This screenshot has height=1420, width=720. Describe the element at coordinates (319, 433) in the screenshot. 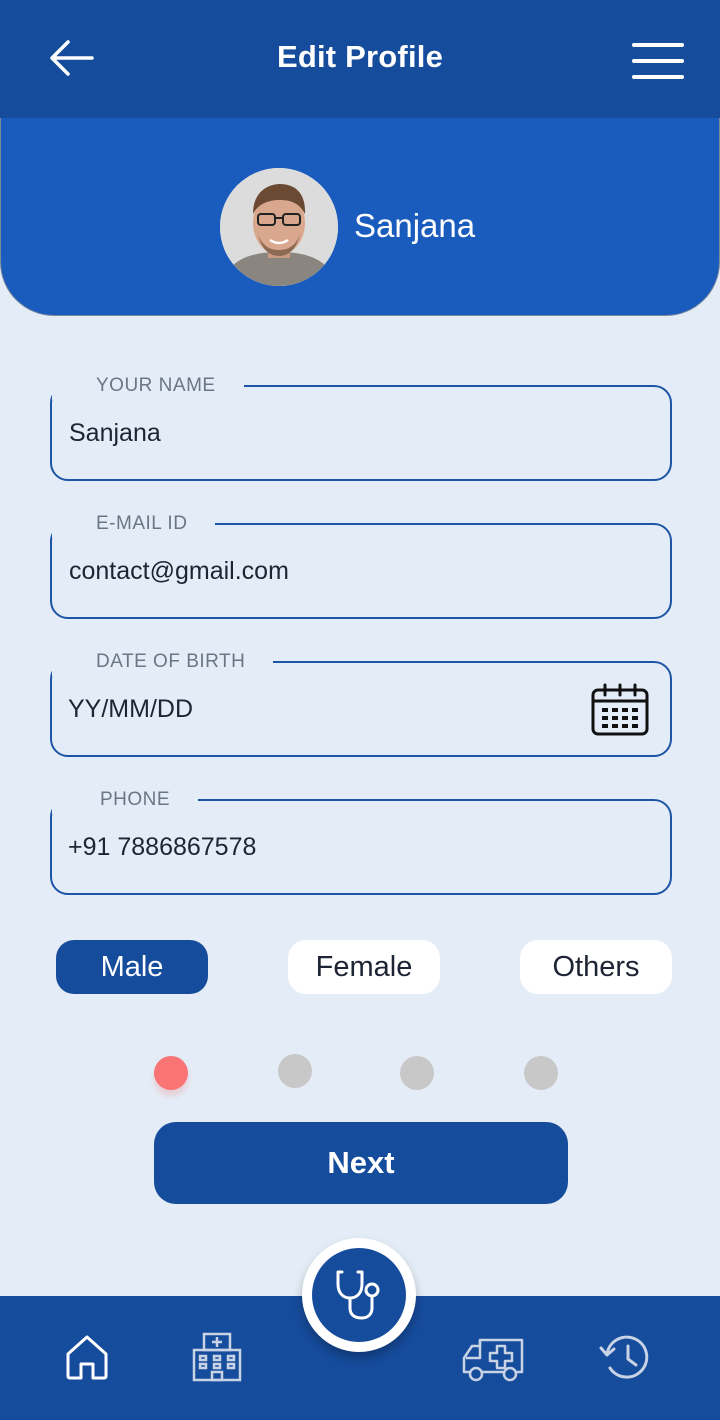

I see `name-input: Sanjana` at that location.